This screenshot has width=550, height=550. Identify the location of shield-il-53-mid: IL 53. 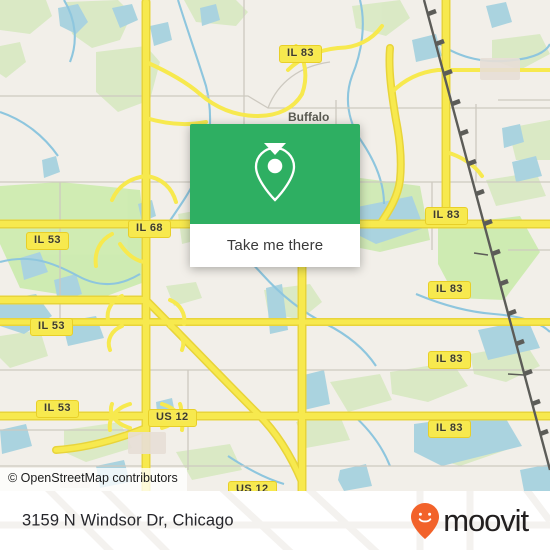
(51, 327).